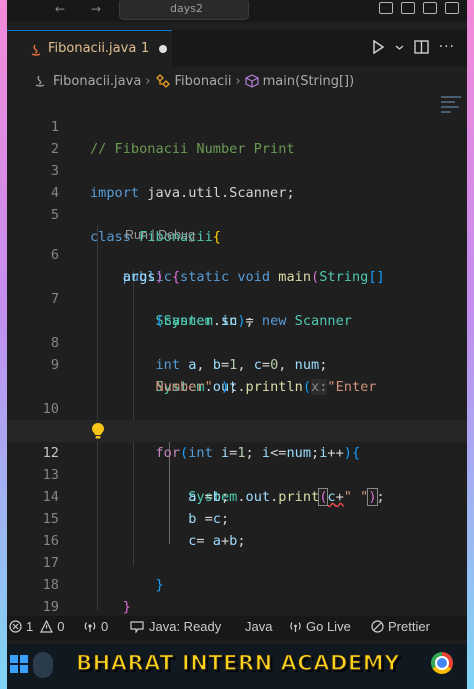 The width and height of the screenshot is (474, 689). What do you see at coordinates (105, 626) in the screenshot?
I see `ports-count: 0` at bounding box center [105, 626].